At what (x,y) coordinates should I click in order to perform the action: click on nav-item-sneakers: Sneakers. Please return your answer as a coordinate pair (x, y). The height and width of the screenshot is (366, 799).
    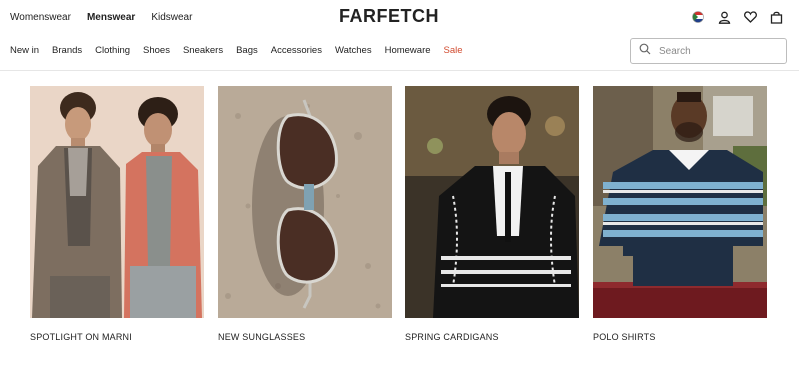
    Looking at the image, I should click on (203, 50).